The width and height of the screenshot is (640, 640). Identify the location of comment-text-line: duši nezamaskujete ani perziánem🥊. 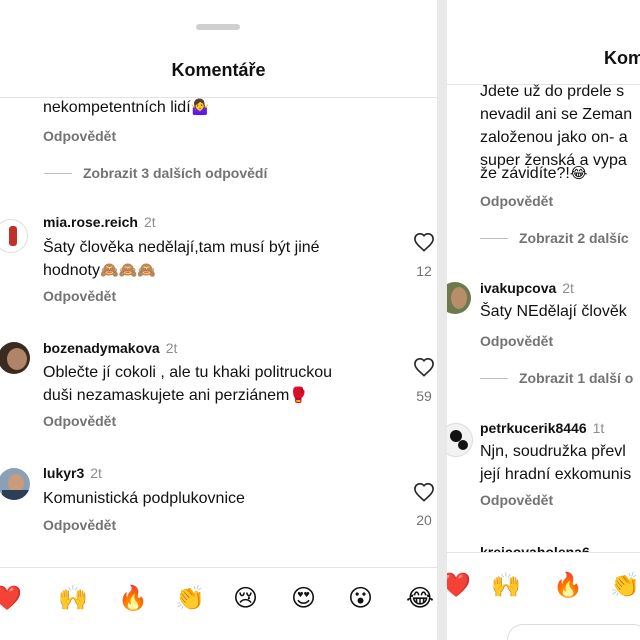
(176, 395).